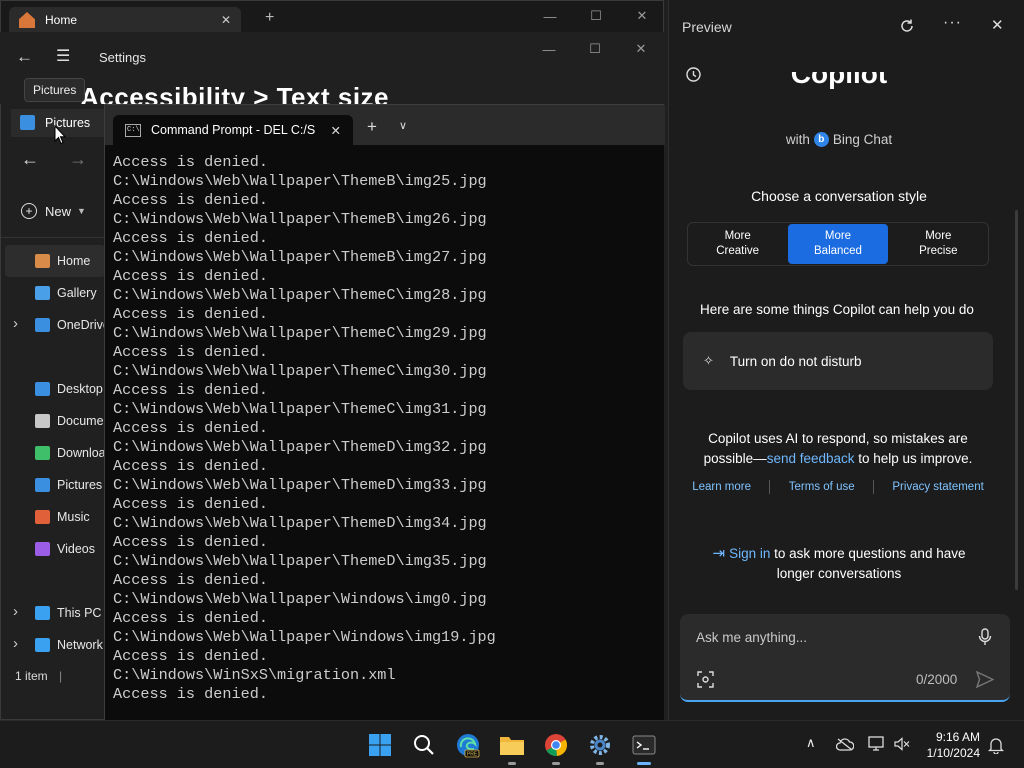 The height and width of the screenshot is (768, 1024). What do you see at coordinates (938, 244) in the screenshot?
I see `style-more-precise-button: More Precise` at bounding box center [938, 244].